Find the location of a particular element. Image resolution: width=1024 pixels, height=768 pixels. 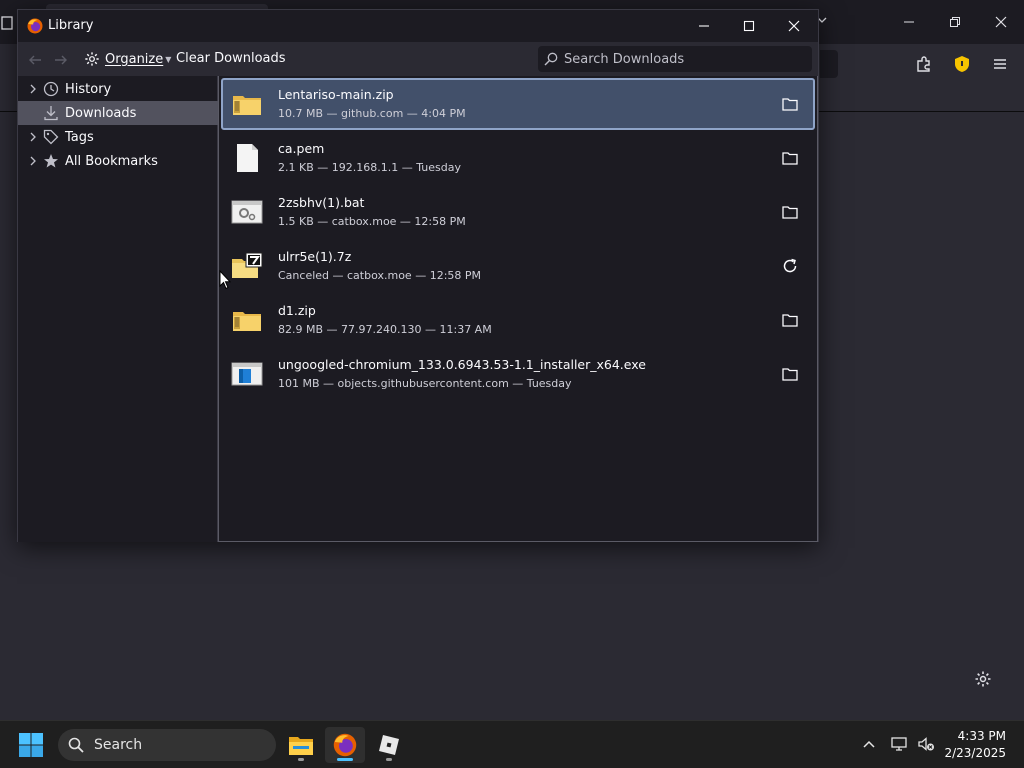

firefox-icon is located at coordinates (345, 745).